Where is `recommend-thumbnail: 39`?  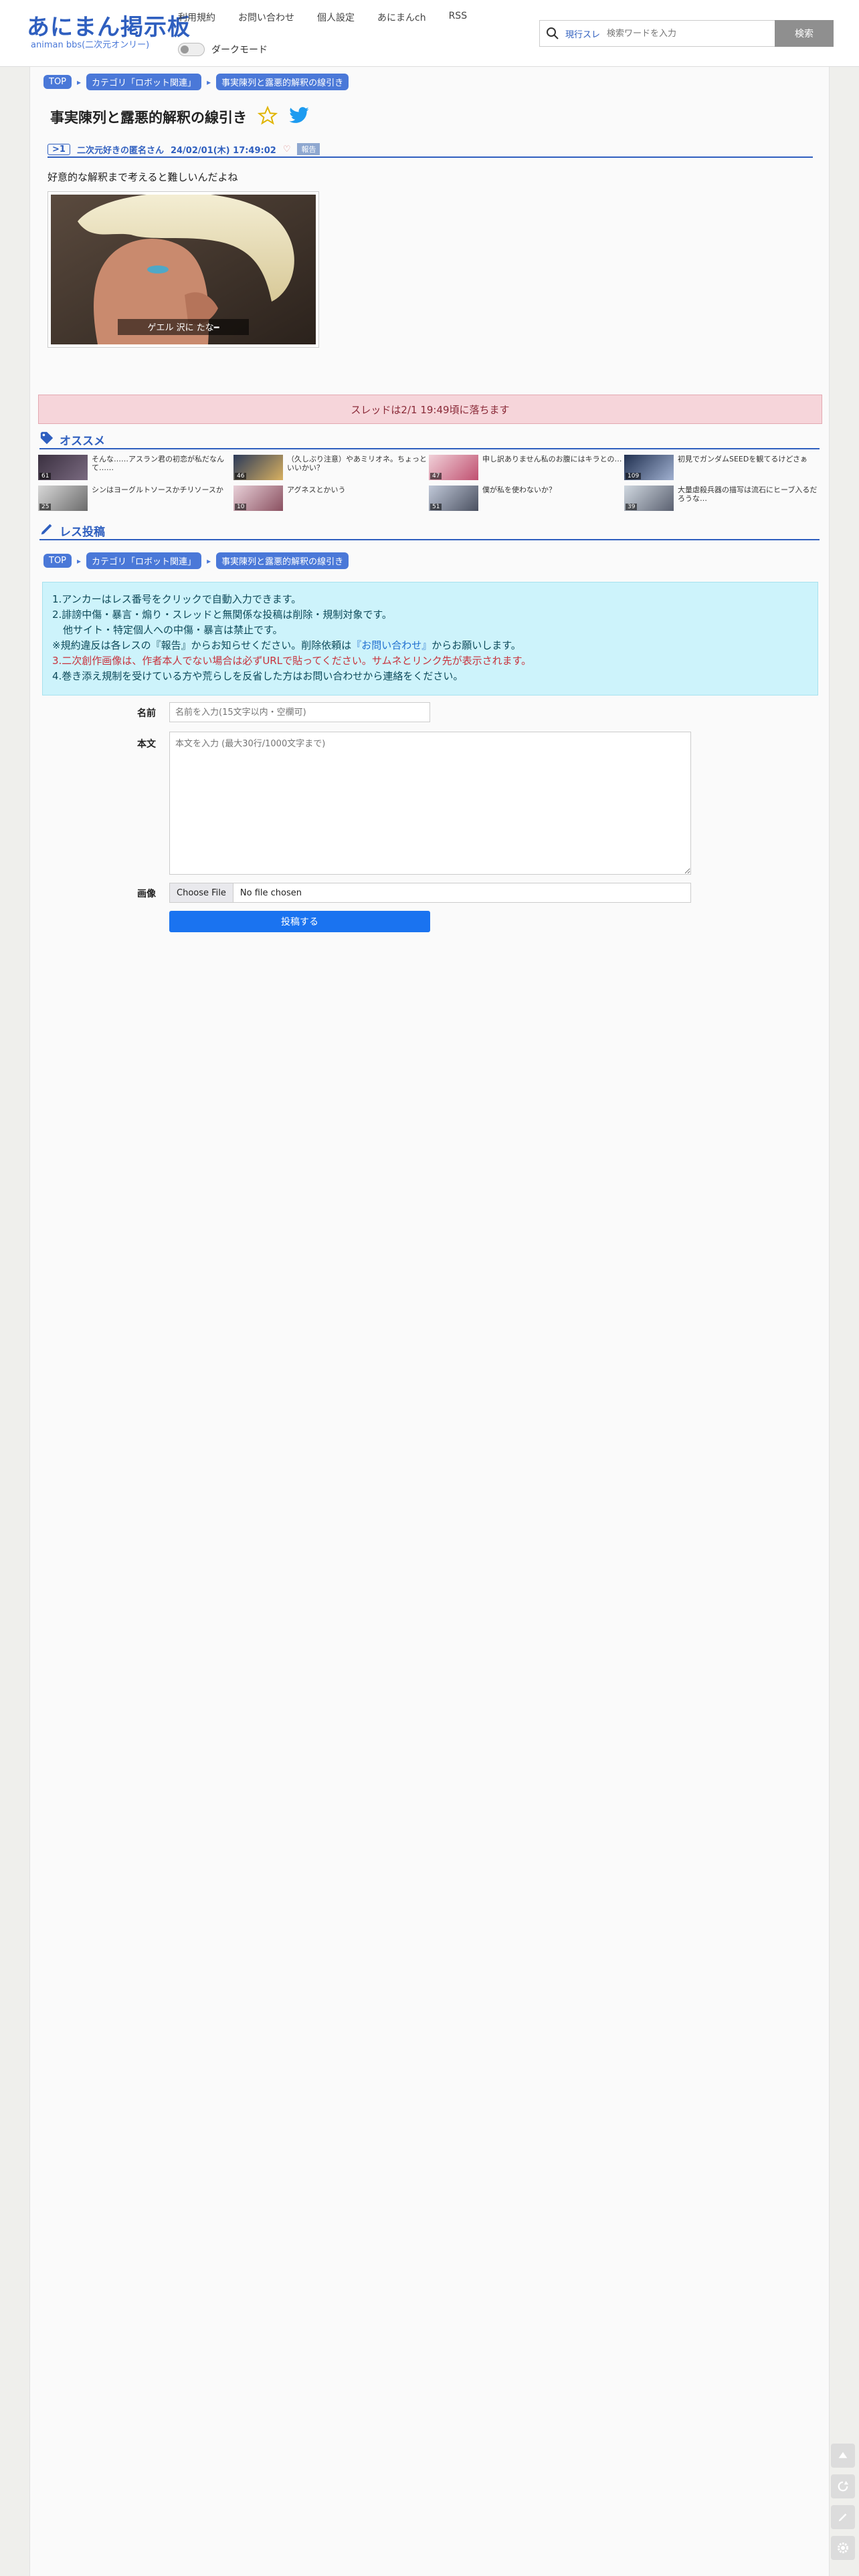
recommend-thumbnail: 39 is located at coordinates (649, 498).